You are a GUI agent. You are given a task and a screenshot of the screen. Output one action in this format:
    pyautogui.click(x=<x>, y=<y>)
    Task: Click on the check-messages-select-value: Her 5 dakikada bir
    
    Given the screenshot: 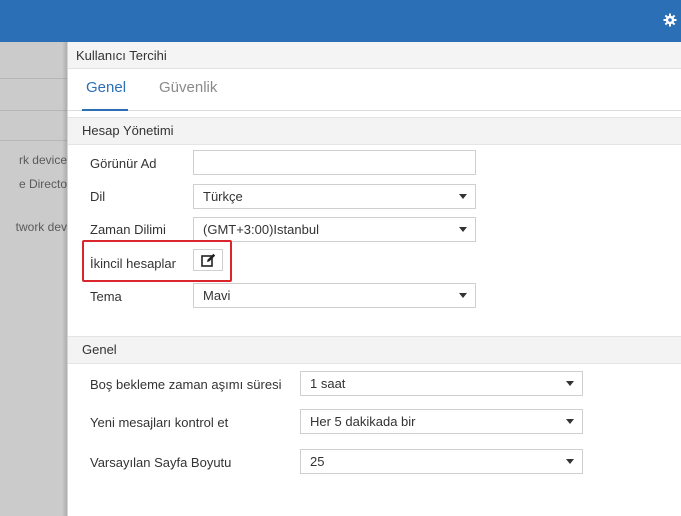 What is the action you would take?
    pyautogui.click(x=363, y=421)
    